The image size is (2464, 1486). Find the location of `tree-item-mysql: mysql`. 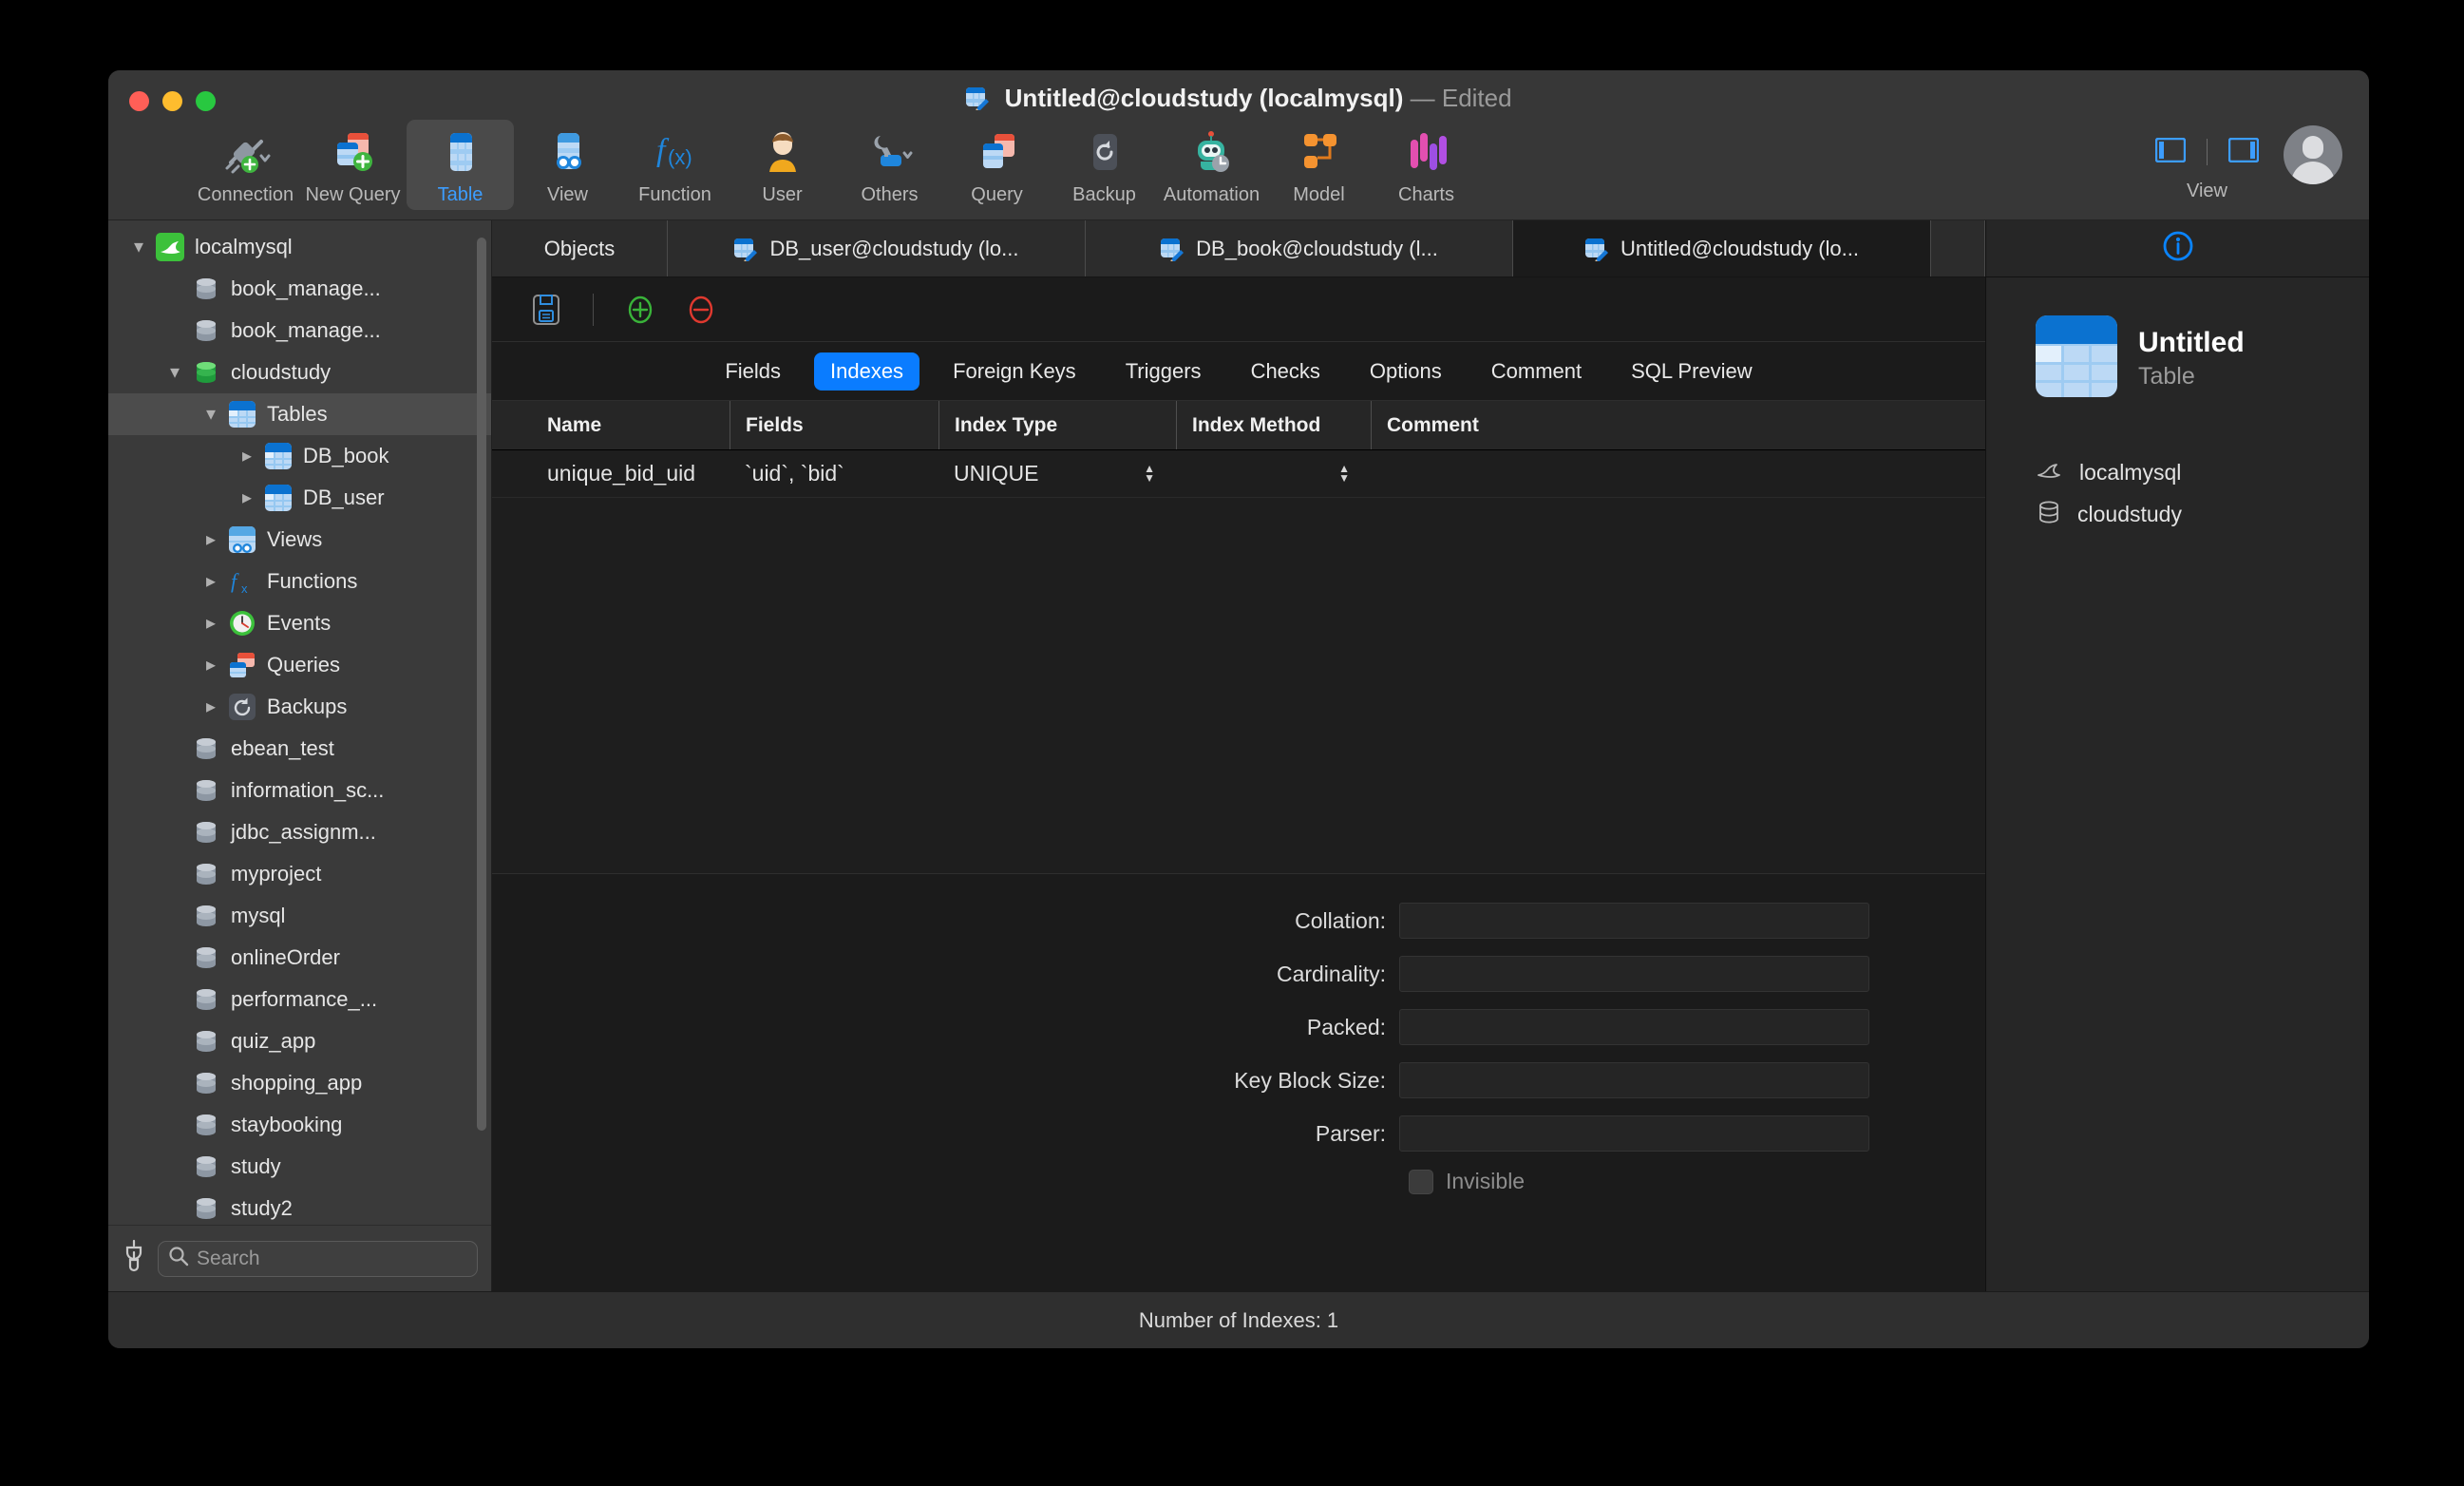

tree-item-mysql: mysql is located at coordinates (299, 916).